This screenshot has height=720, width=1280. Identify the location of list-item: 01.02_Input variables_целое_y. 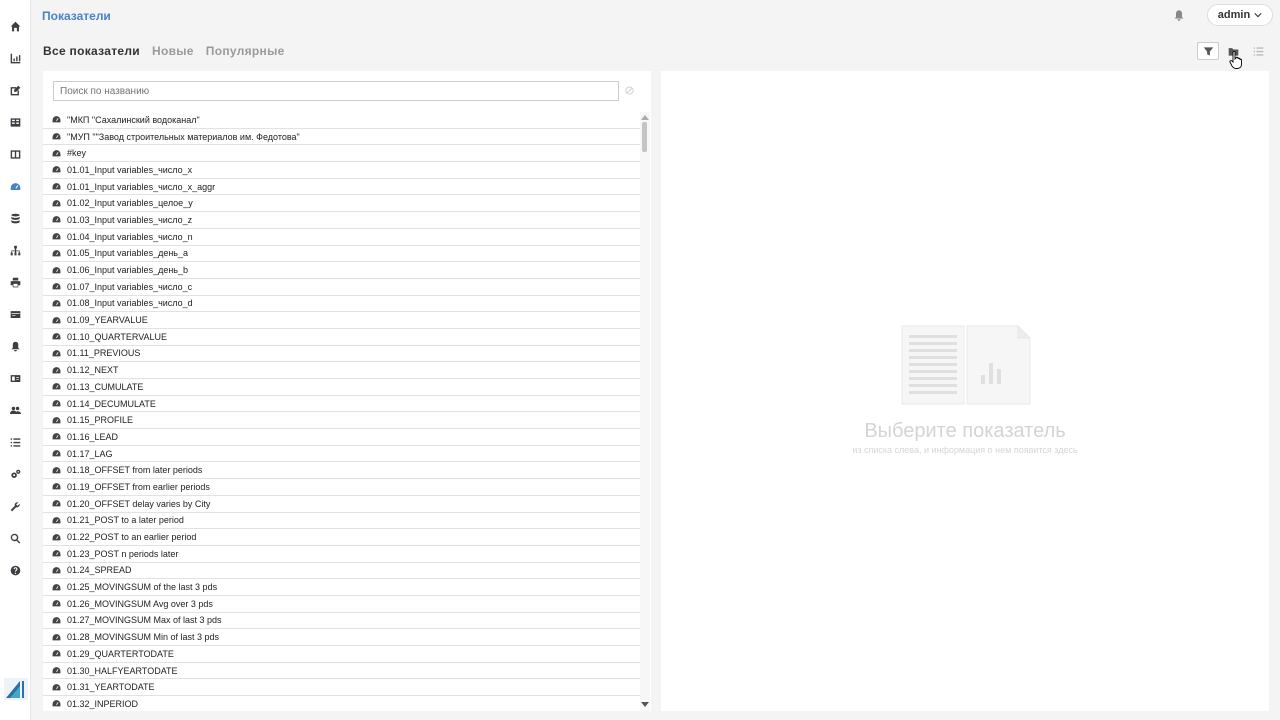
(341, 204).